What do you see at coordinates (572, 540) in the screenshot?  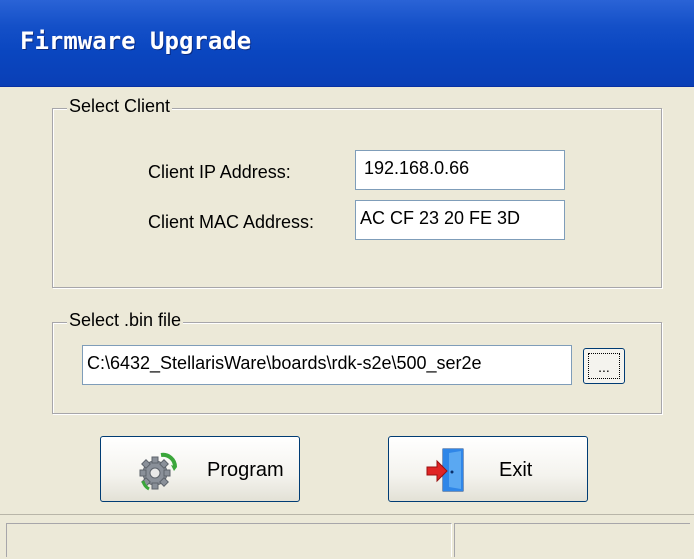 I see `status-pane-secondary` at bounding box center [572, 540].